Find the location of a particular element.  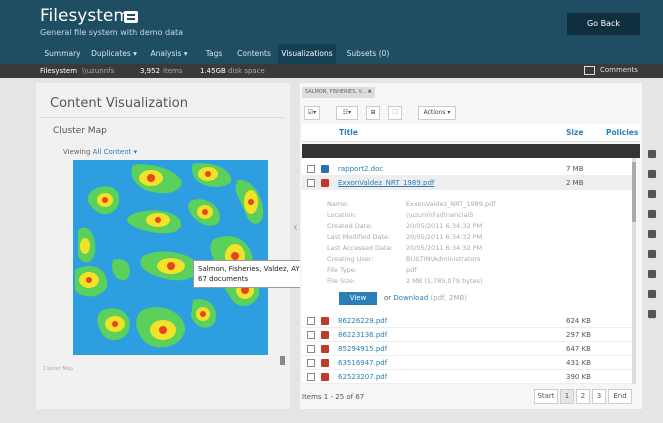

table-header: Title Size Policies is located at coordinates (471, 133).